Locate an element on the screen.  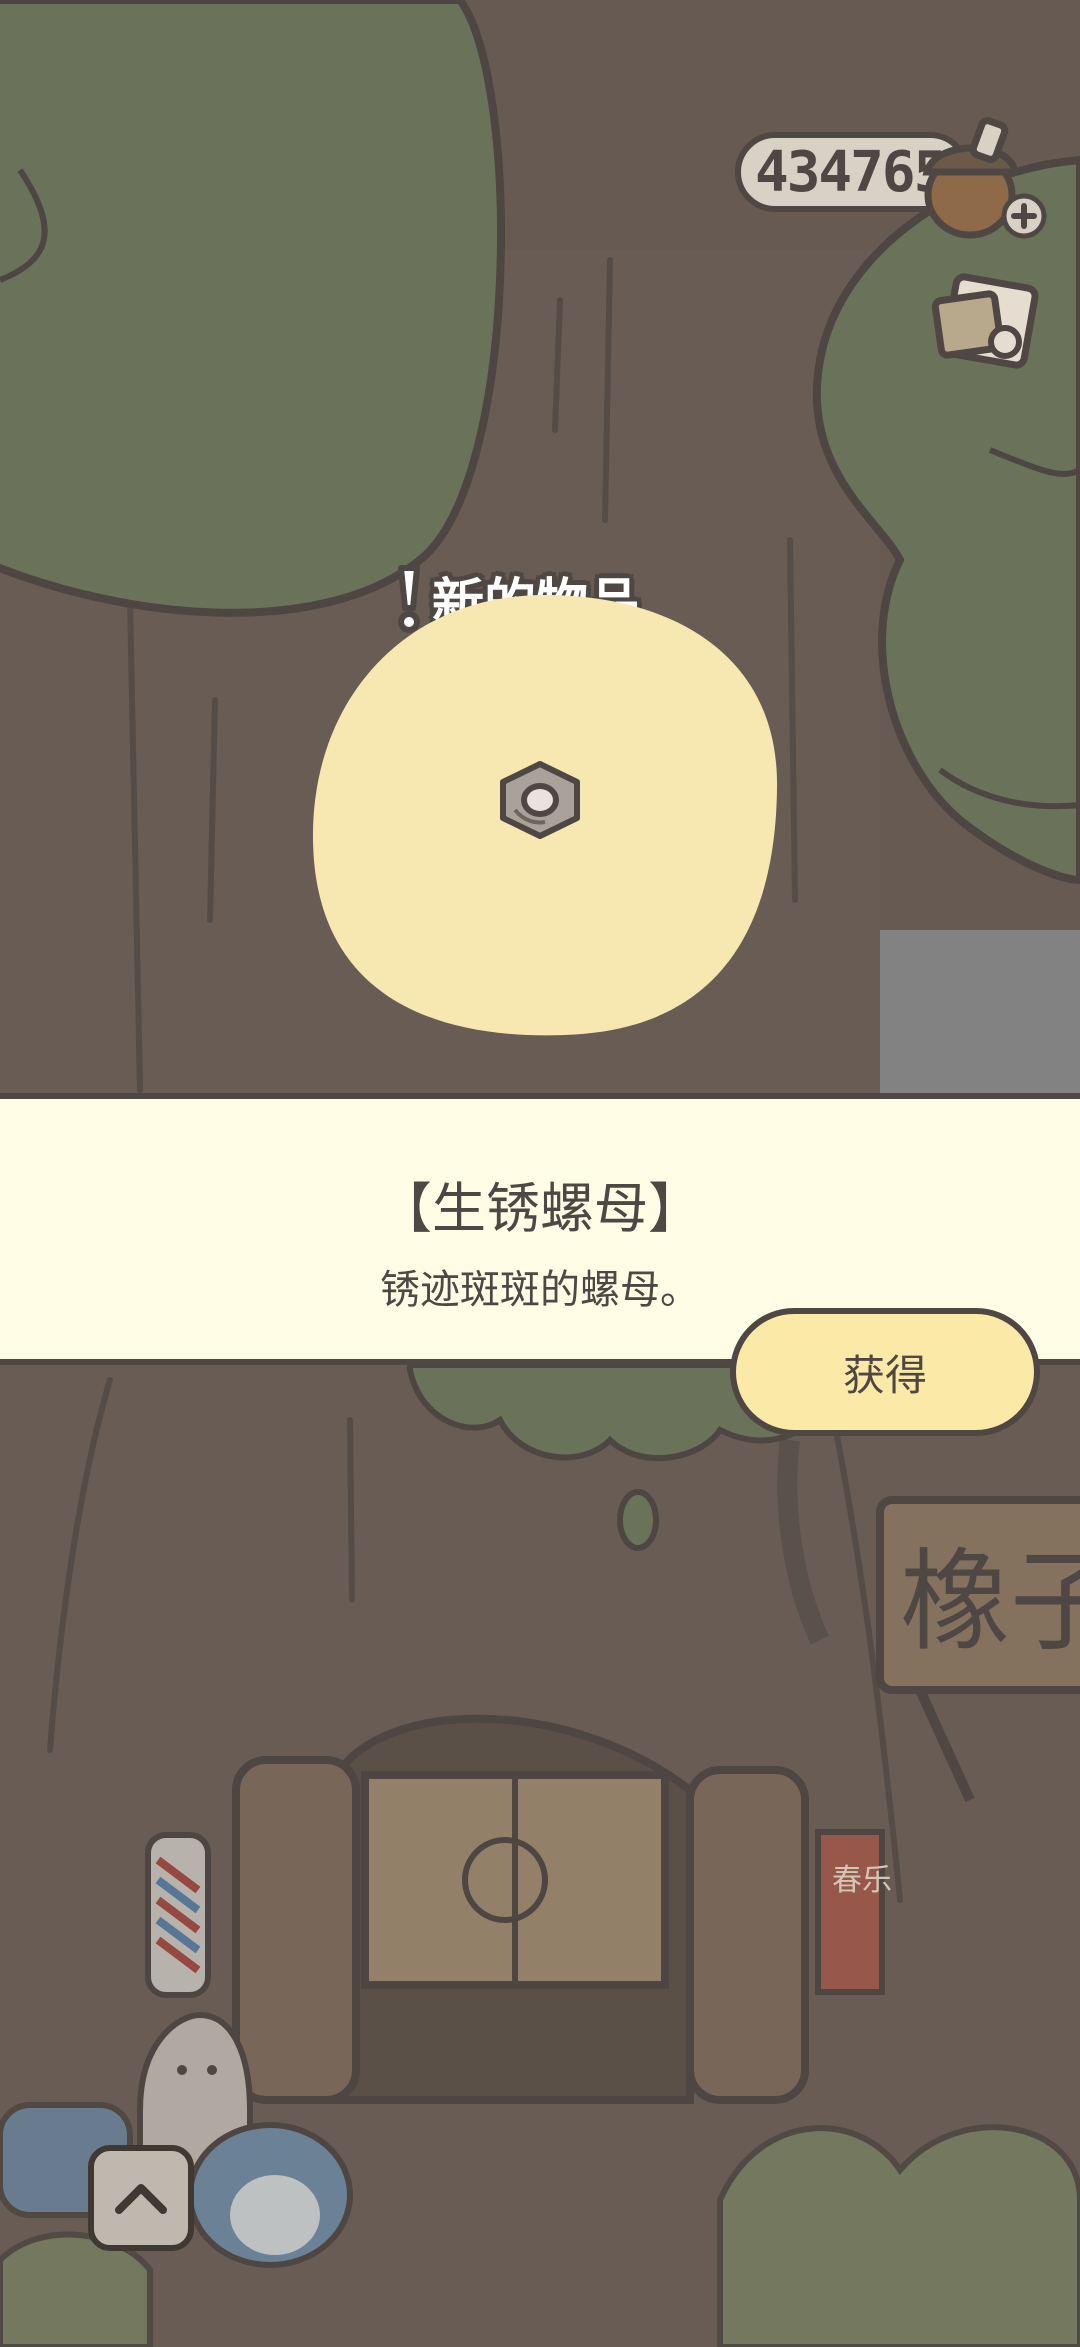
expand-menu-button is located at coordinates (141, 2198).